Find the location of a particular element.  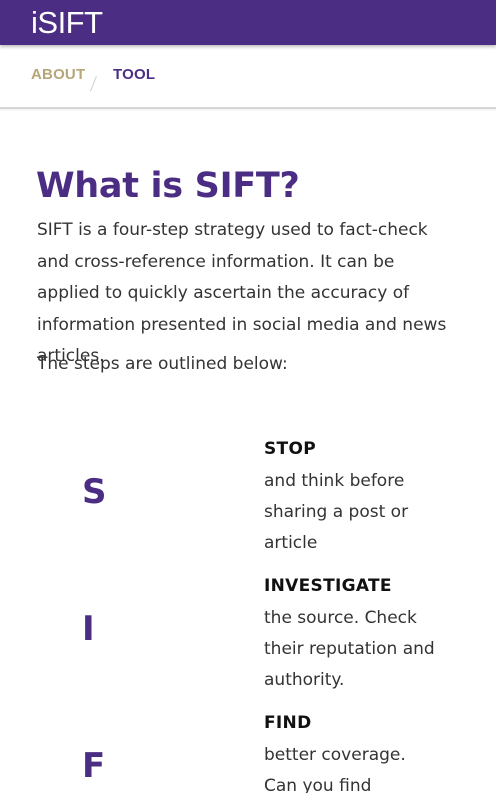

step-title: STOP is located at coordinates (290, 449).